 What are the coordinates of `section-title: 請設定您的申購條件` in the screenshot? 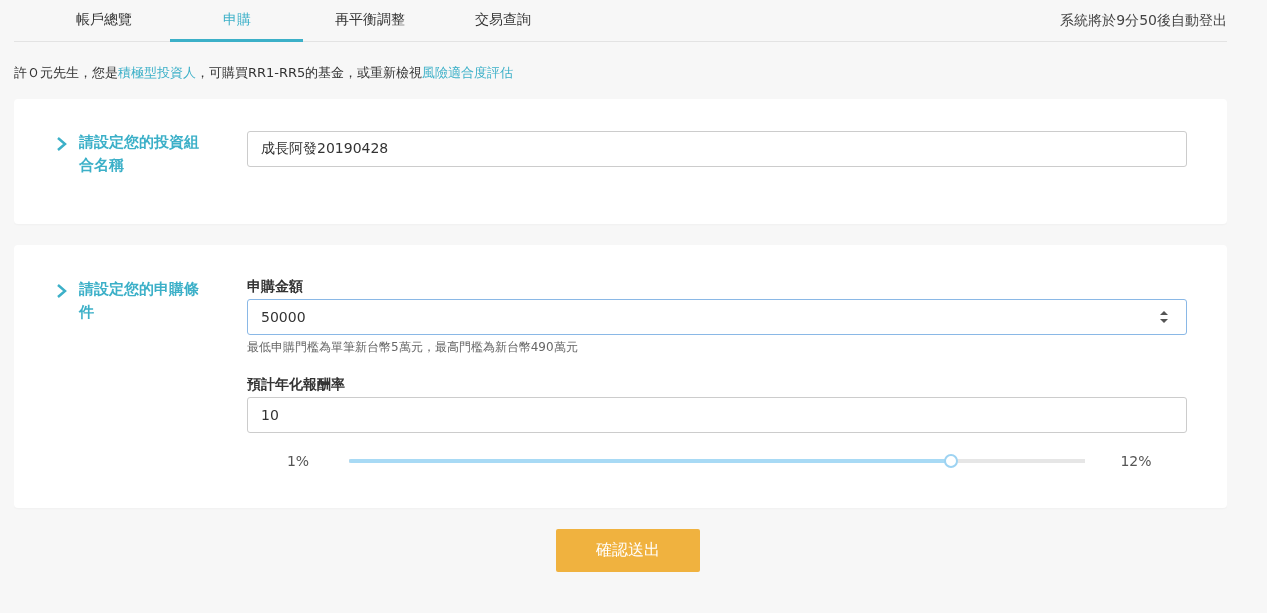 It's located at (139, 301).